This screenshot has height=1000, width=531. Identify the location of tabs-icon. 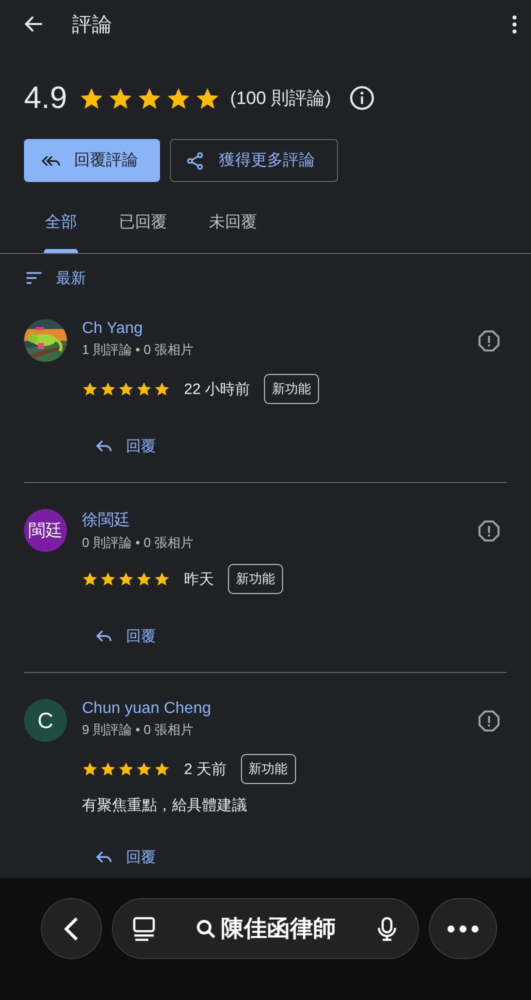
(144, 929).